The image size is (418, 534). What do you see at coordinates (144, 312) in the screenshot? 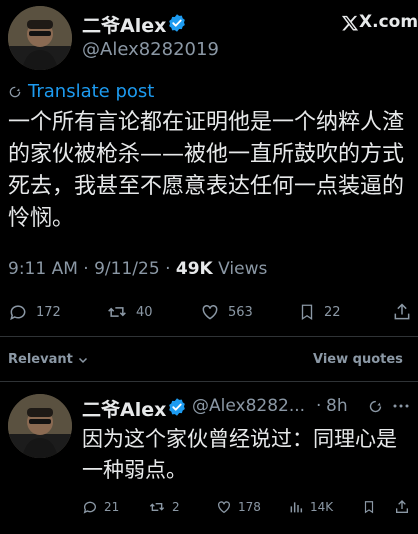
I see `repost-count: 40` at bounding box center [144, 312].